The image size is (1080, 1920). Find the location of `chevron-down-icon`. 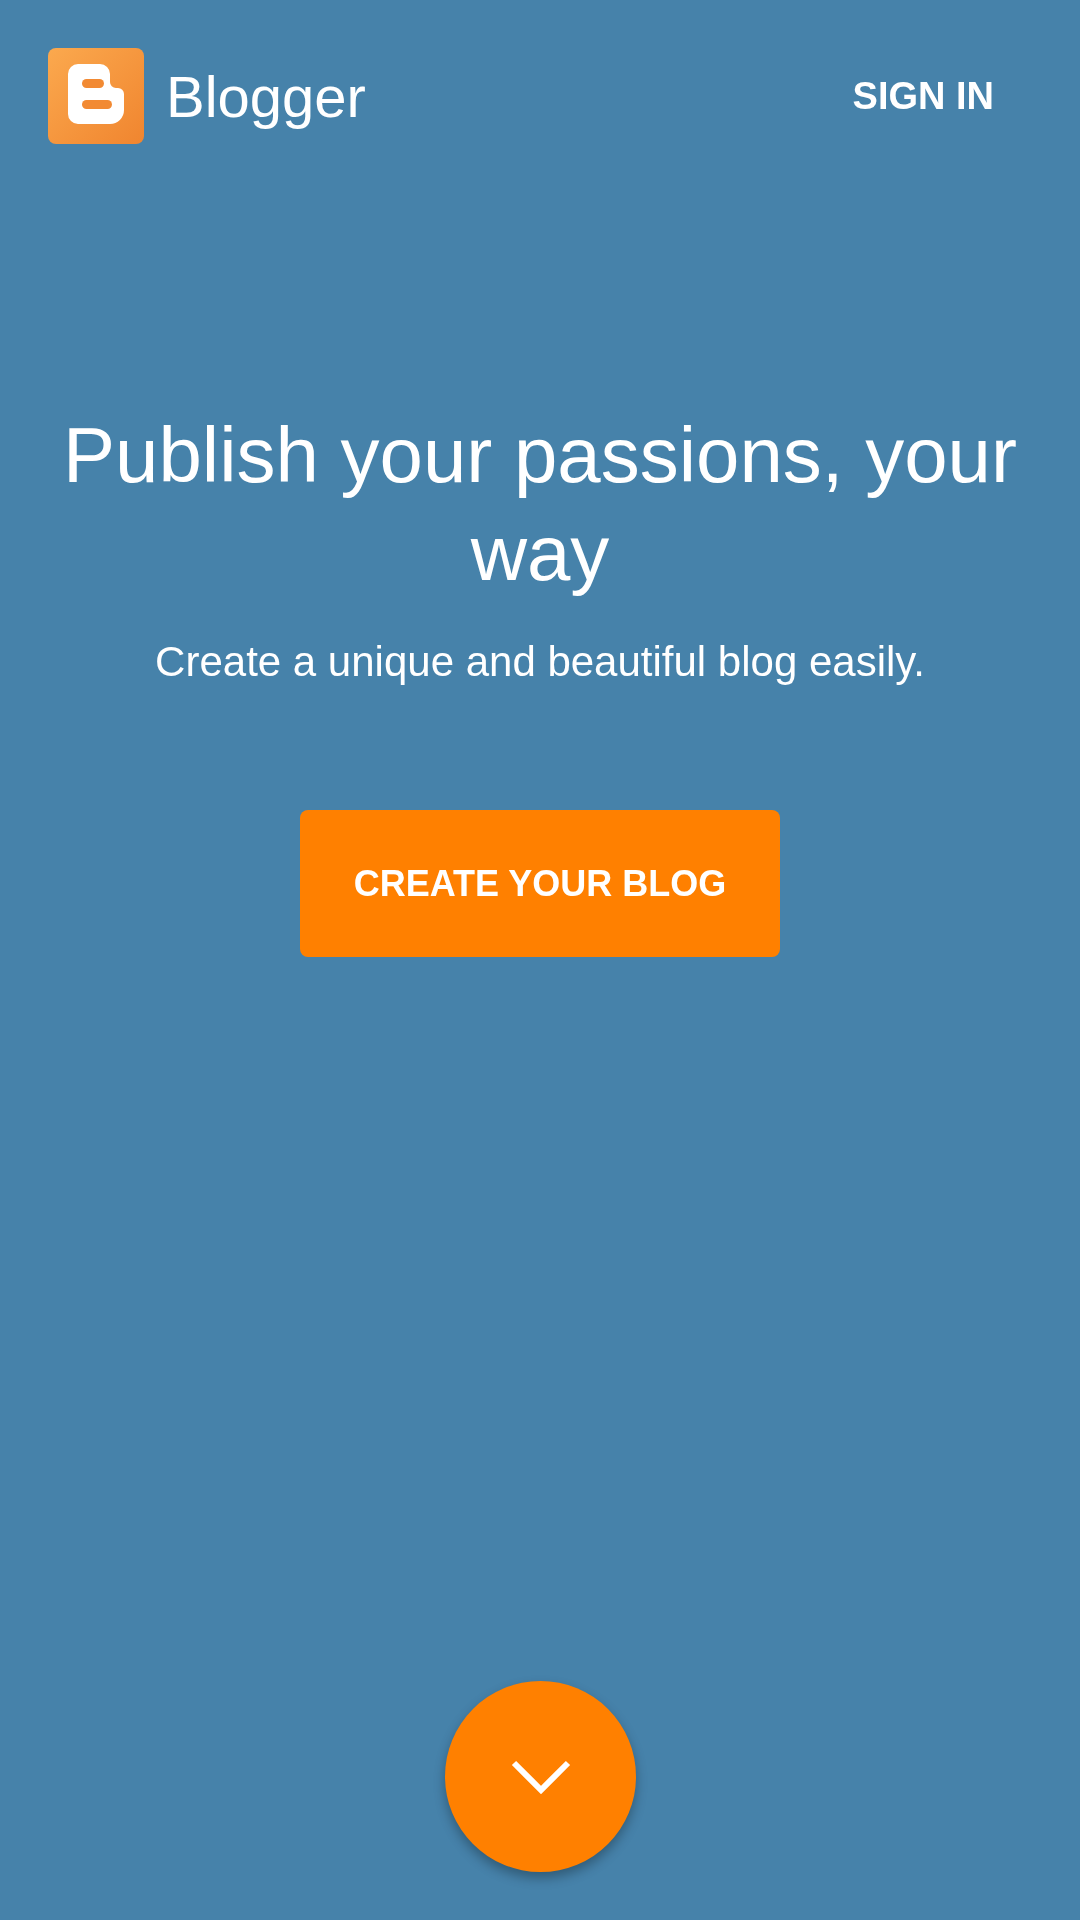

chevron-down-icon is located at coordinates (540, 1776).